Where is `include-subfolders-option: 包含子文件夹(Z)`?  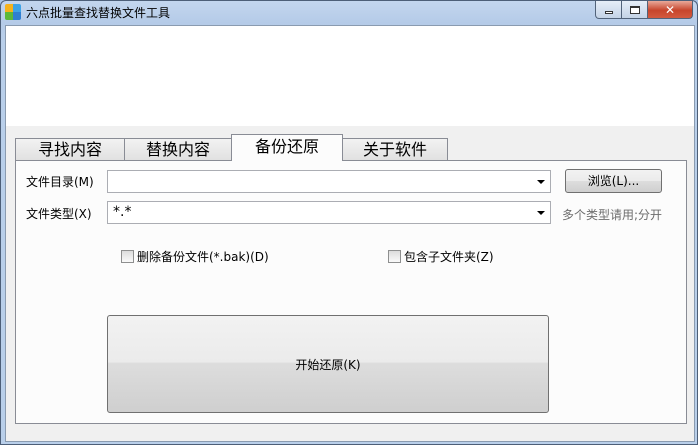 include-subfolders-option: 包含子文件夹(Z) is located at coordinates (441, 256).